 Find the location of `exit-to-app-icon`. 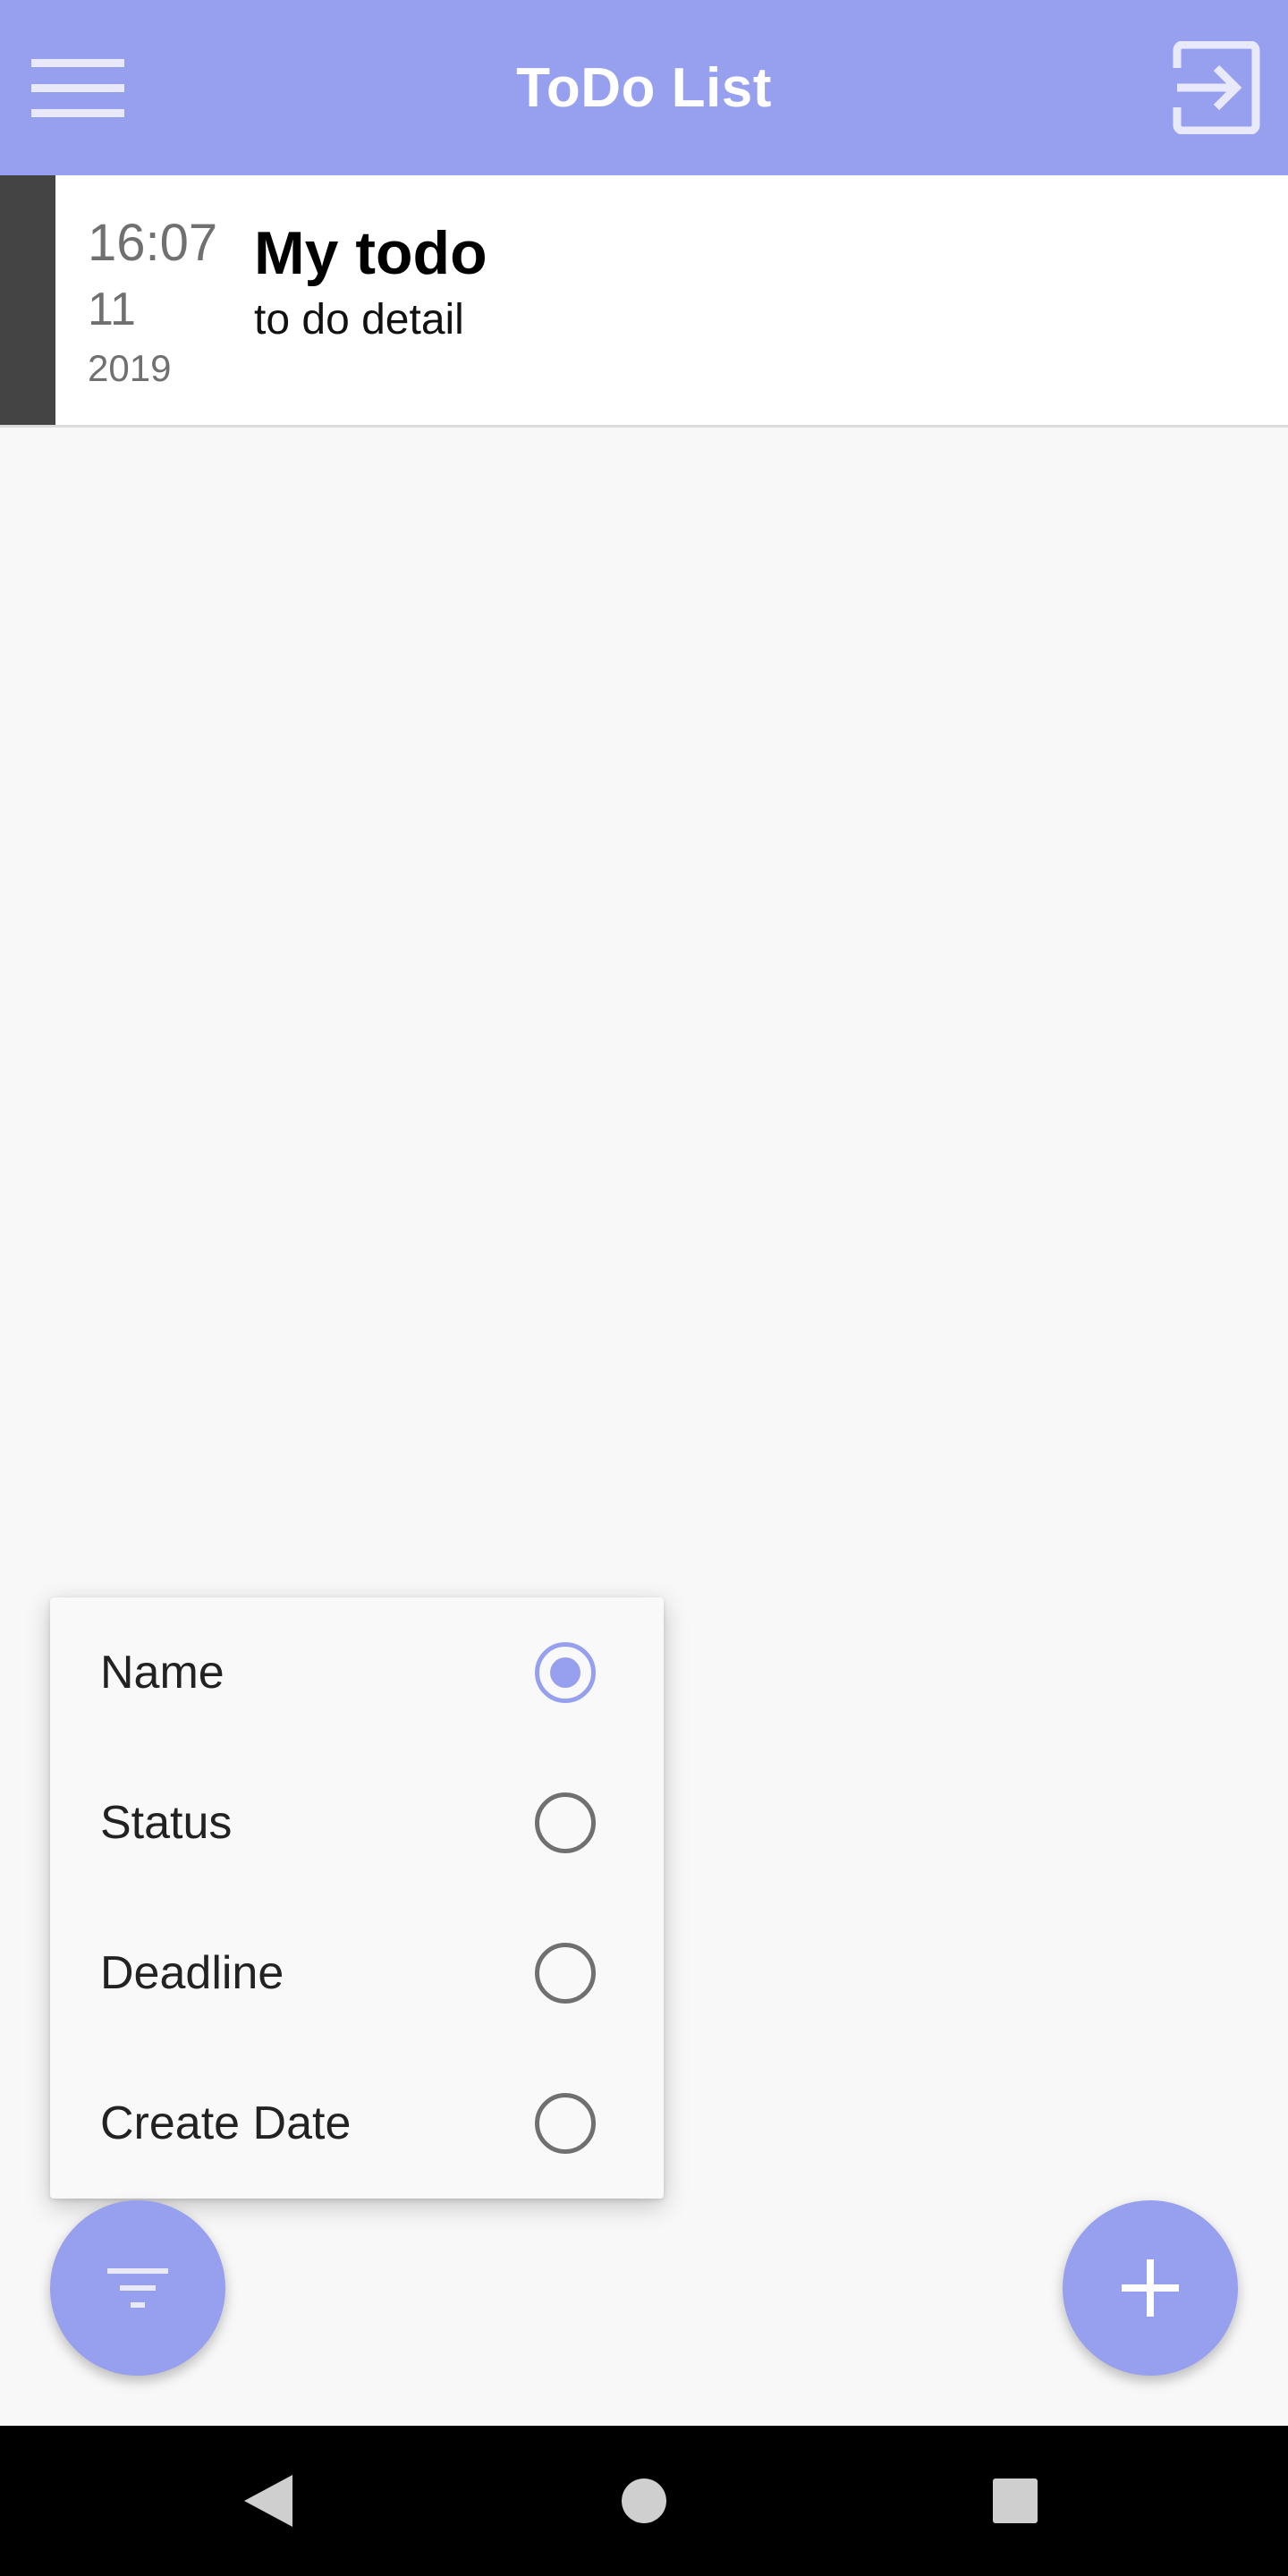

exit-to-app-icon is located at coordinates (1216, 87).